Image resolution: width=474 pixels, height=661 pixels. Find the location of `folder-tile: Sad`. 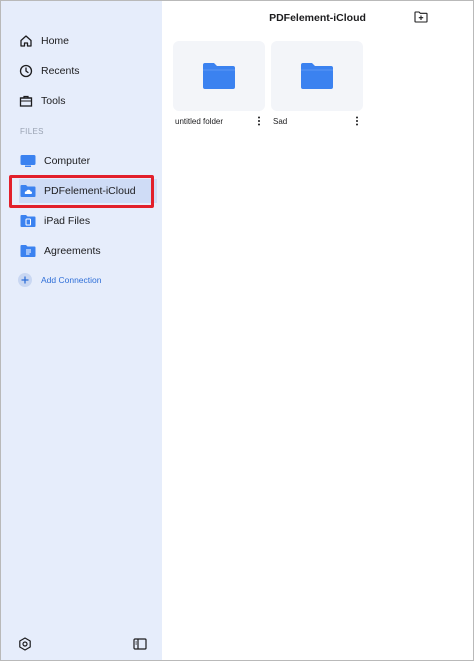

folder-tile: Sad is located at coordinates (317, 84).